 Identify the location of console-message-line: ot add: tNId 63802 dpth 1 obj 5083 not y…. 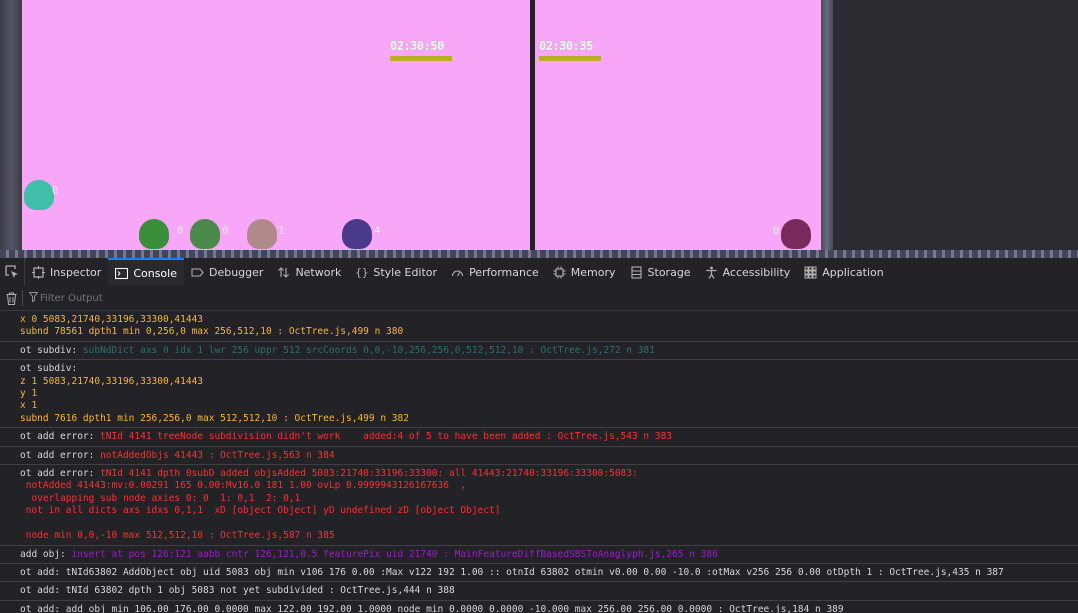
(539, 591).